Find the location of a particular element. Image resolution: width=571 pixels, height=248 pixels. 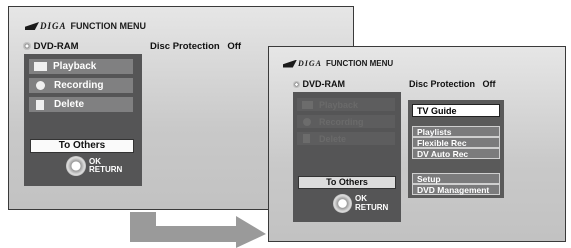

submenu-item-playlists: Playlists is located at coordinates (456, 131).